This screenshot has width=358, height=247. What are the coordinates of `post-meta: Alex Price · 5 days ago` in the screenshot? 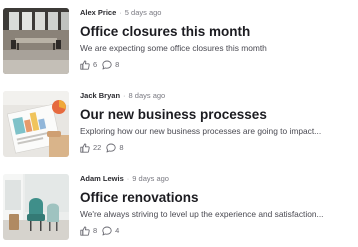 It's located at (219, 13).